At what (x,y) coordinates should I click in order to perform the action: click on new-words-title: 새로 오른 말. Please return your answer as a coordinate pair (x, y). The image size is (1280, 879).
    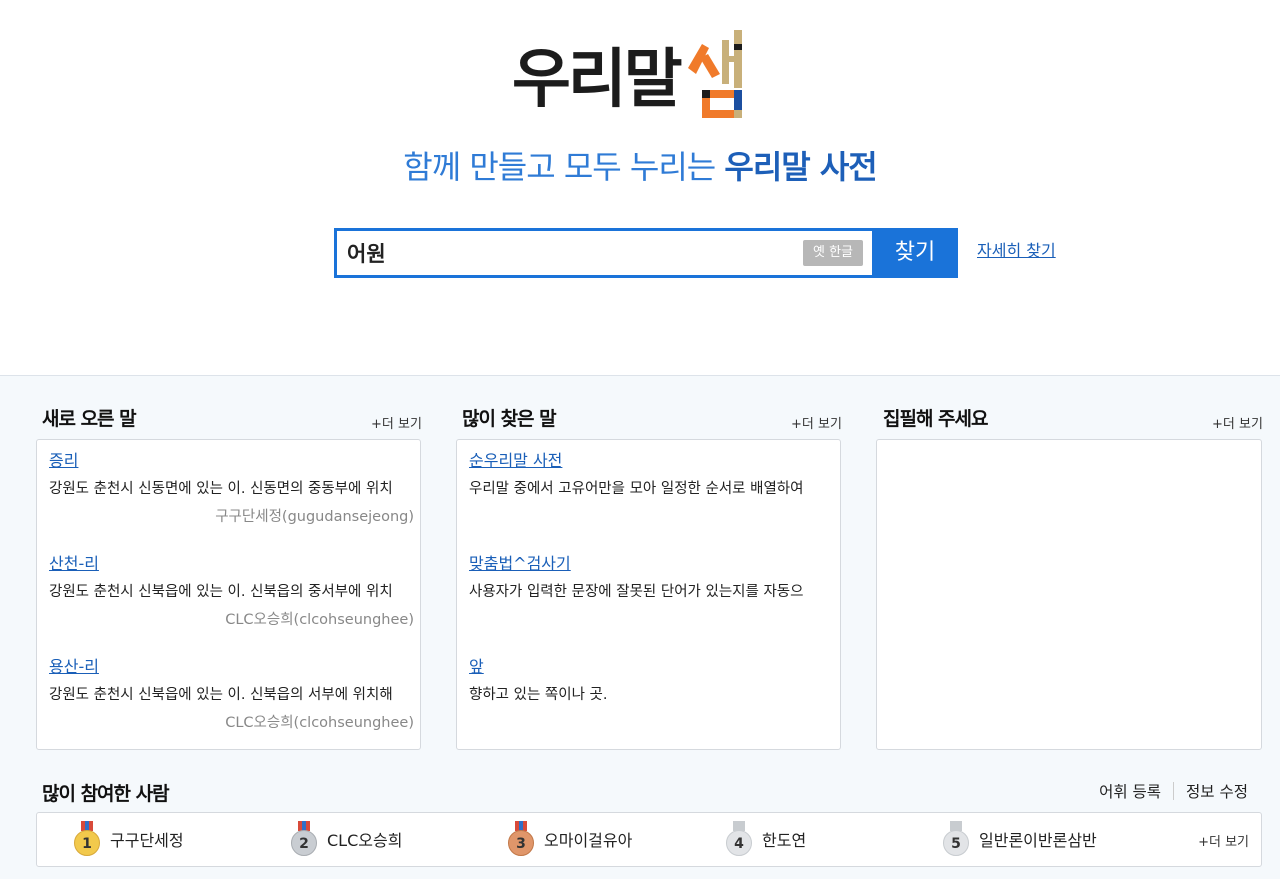
    Looking at the image, I should click on (89, 419).